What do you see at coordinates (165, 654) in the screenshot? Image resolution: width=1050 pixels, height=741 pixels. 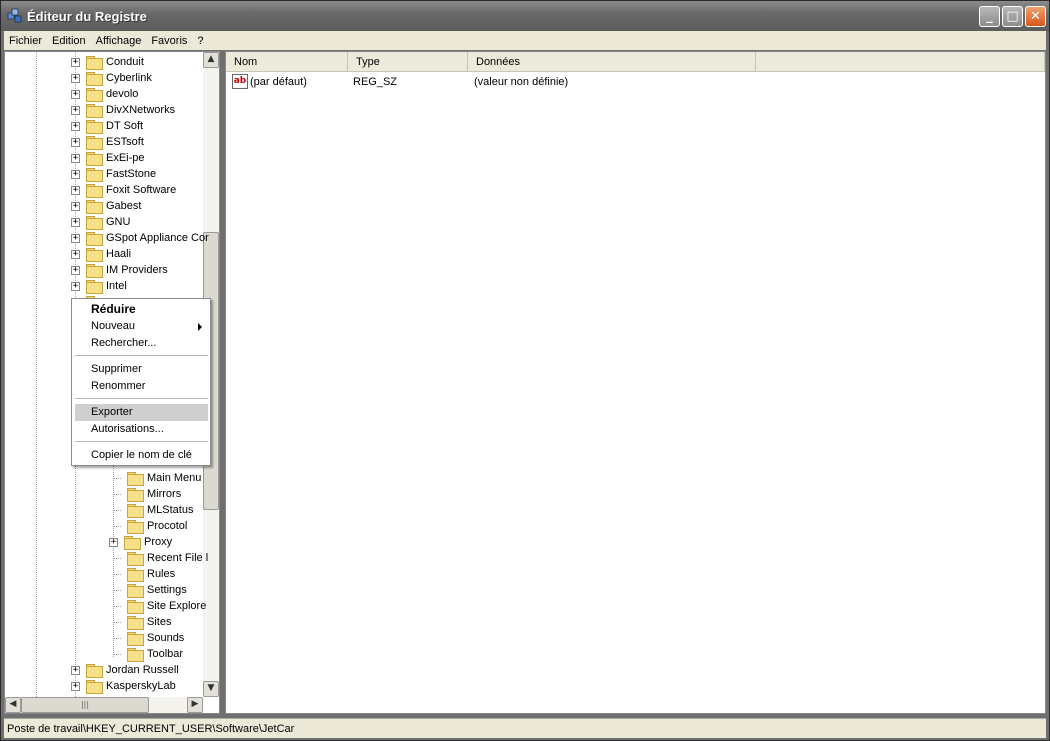 I see `tree-item-label: Toolbar` at bounding box center [165, 654].